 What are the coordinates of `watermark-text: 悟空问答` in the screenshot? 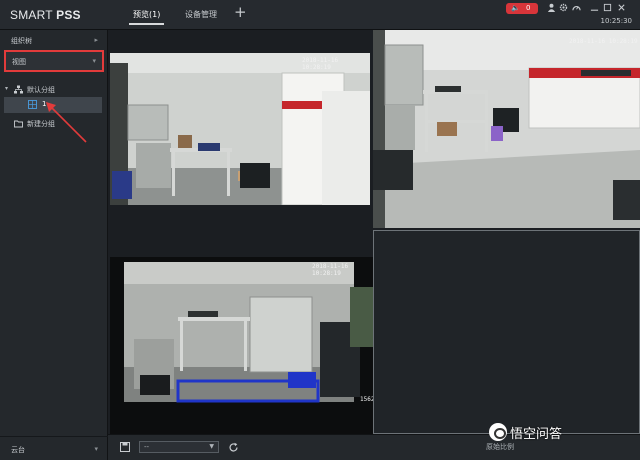 It's located at (536, 434).